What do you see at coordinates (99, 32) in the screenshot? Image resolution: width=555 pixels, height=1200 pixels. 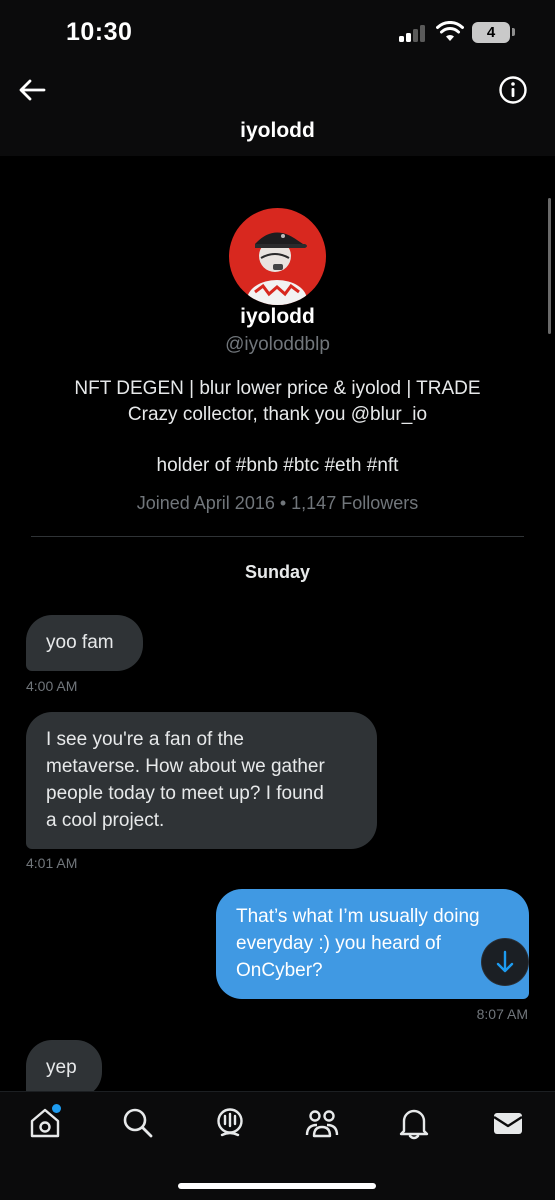 I see `status-time: 10:30` at bounding box center [99, 32].